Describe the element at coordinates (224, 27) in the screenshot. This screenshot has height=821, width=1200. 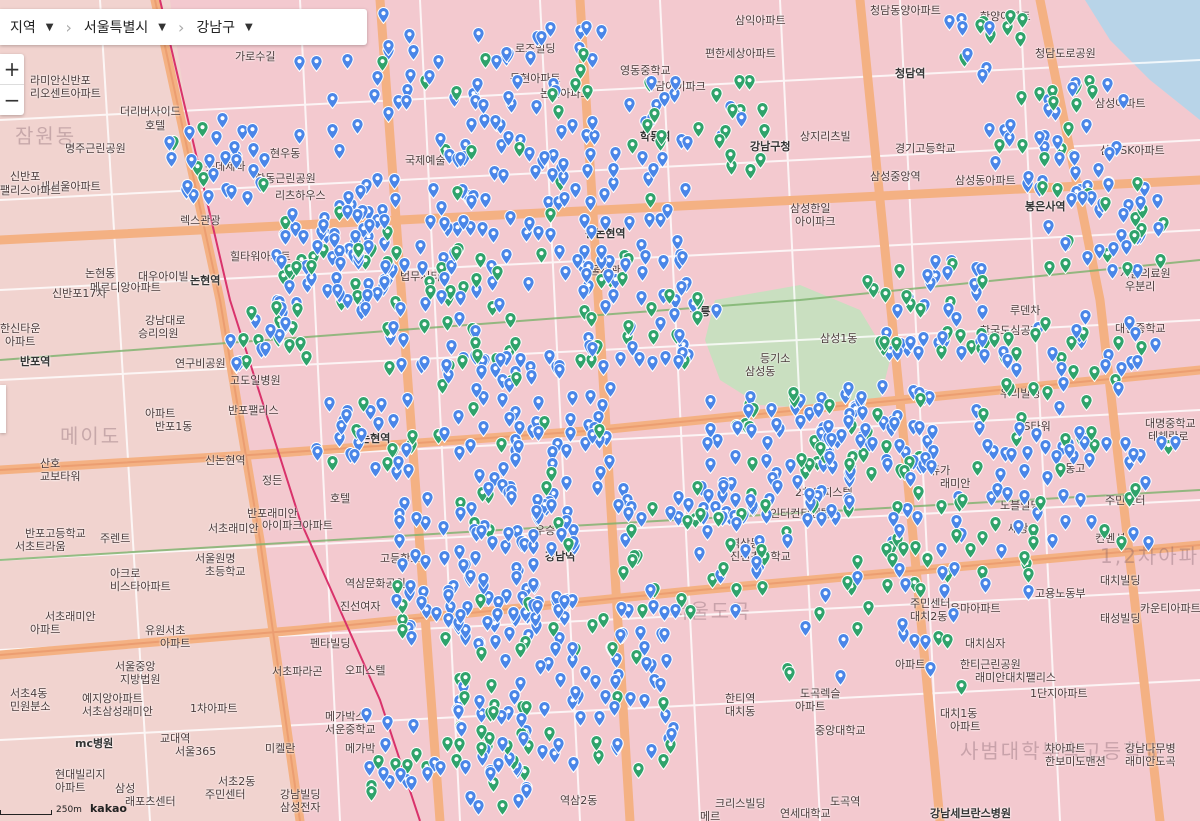
I see `district-select: 강남구 ▼` at that location.